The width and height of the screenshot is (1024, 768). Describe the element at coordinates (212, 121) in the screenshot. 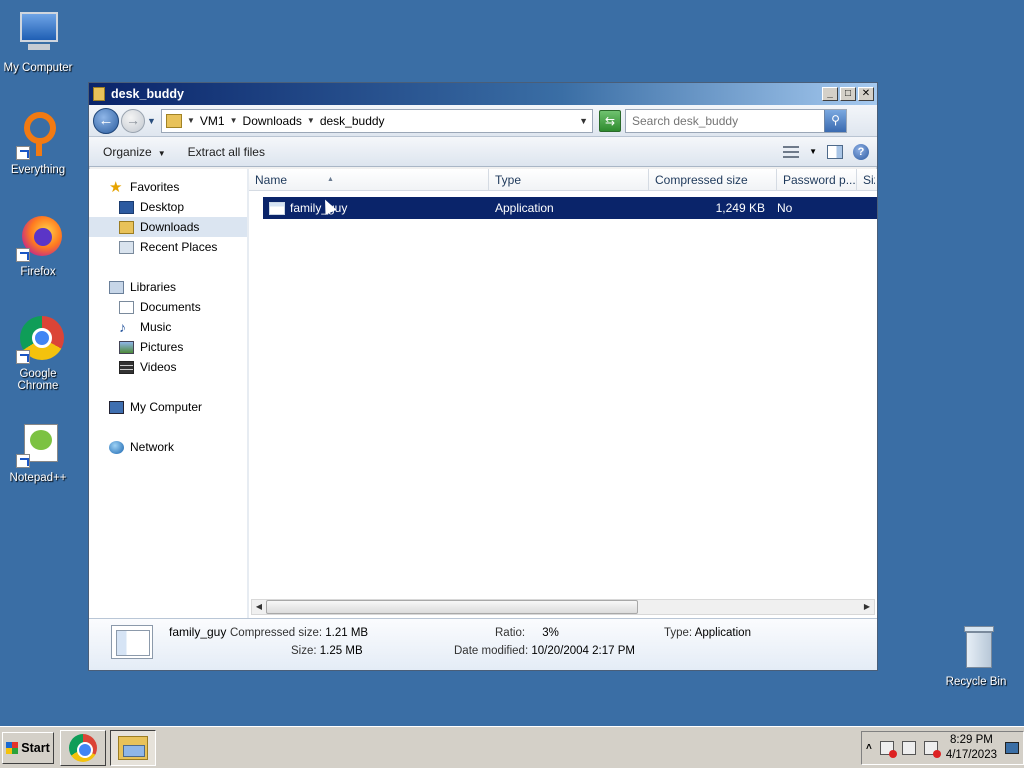

I see `breadcrumb-vm1: VM1` at that location.